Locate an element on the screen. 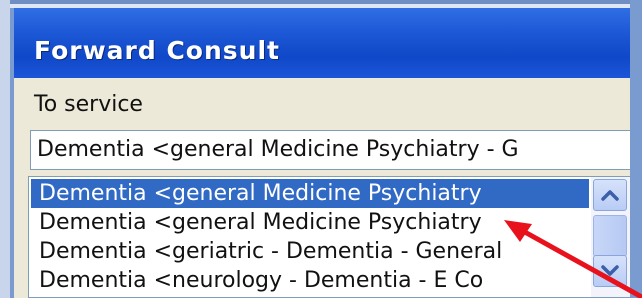 This screenshot has height=298, width=642. window-left-border is located at coordinates (5, 149).